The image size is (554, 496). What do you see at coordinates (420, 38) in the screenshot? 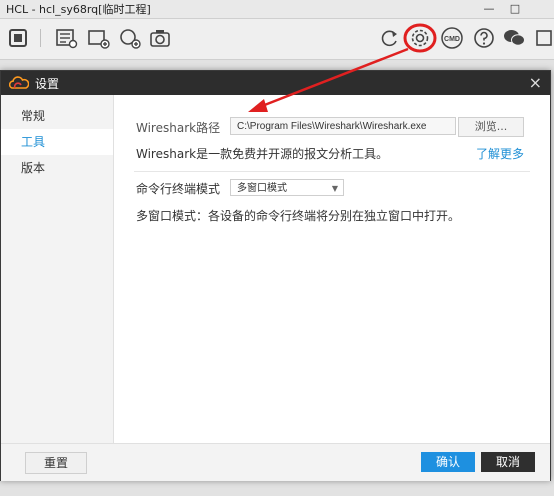
I see `gear-icon` at bounding box center [420, 38].